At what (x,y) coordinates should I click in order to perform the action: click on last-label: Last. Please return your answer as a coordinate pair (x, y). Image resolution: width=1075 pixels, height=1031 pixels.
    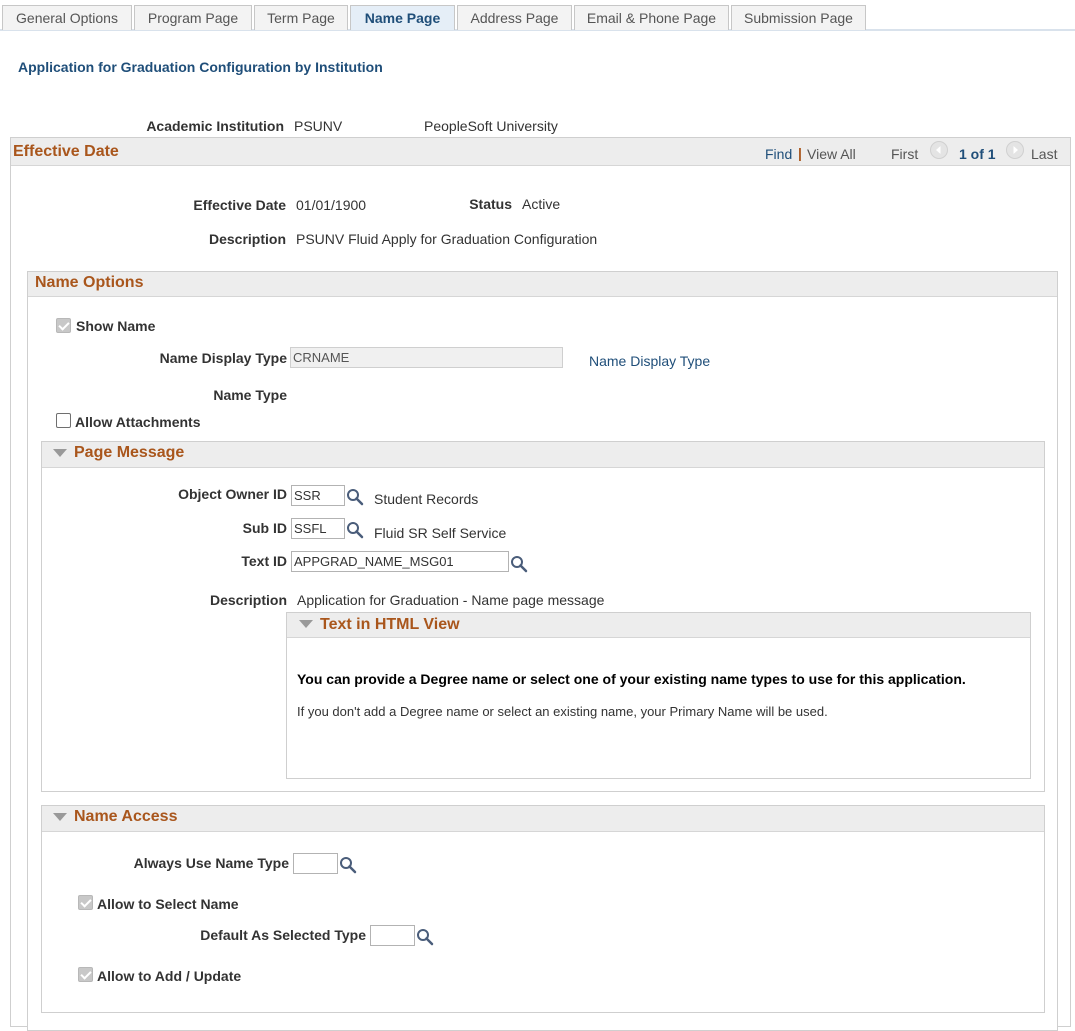
    Looking at the image, I should click on (1044, 154).